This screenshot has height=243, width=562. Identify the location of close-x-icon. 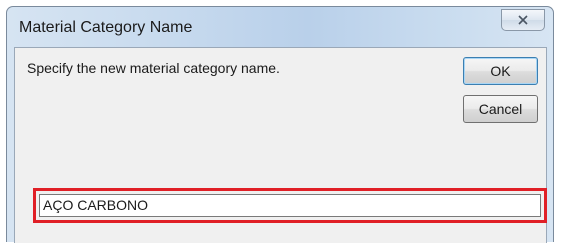
(523, 20).